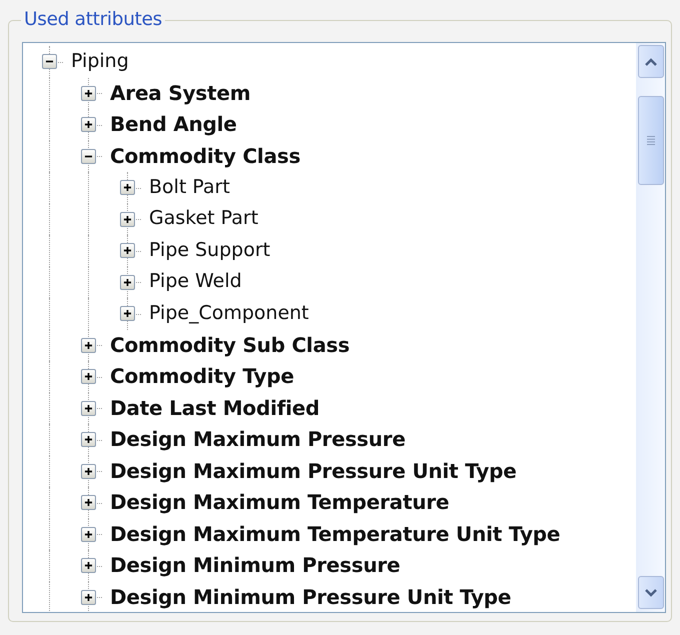 The width and height of the screenshot is (680, 635). Describe the element at coordinates (180, 93) in the screenshot. I see `tree-item-label: Area System` at that location.